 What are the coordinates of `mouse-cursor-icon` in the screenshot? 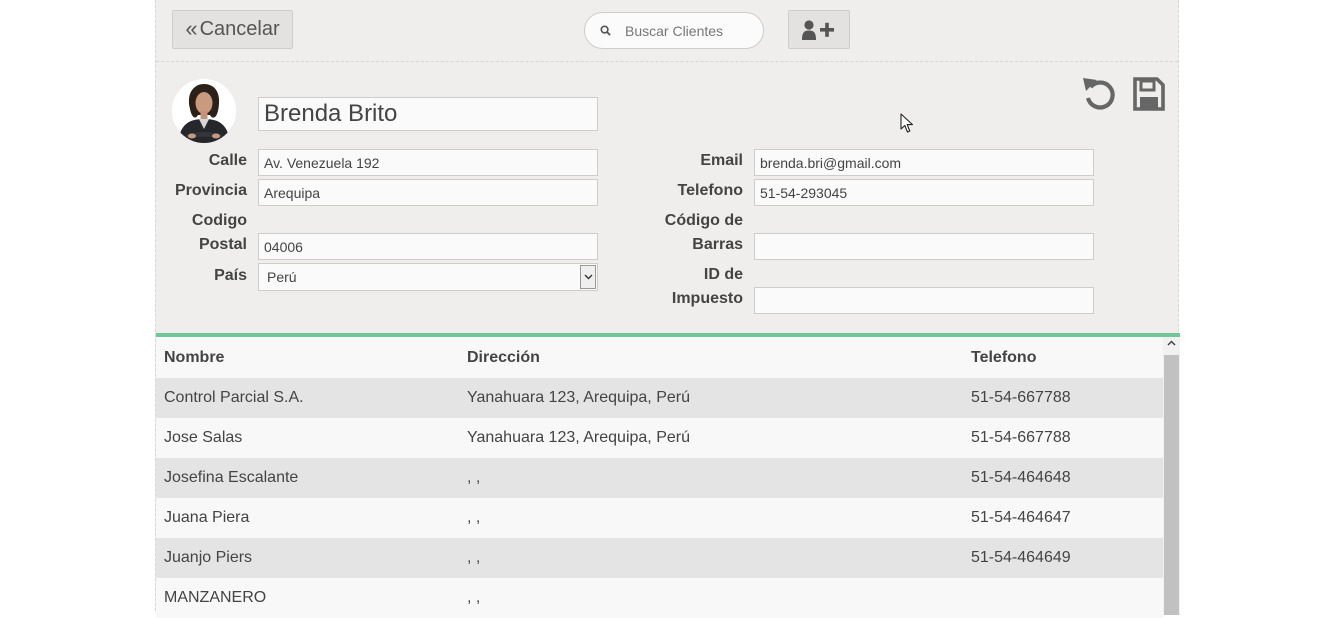 It's located at (907, 123).